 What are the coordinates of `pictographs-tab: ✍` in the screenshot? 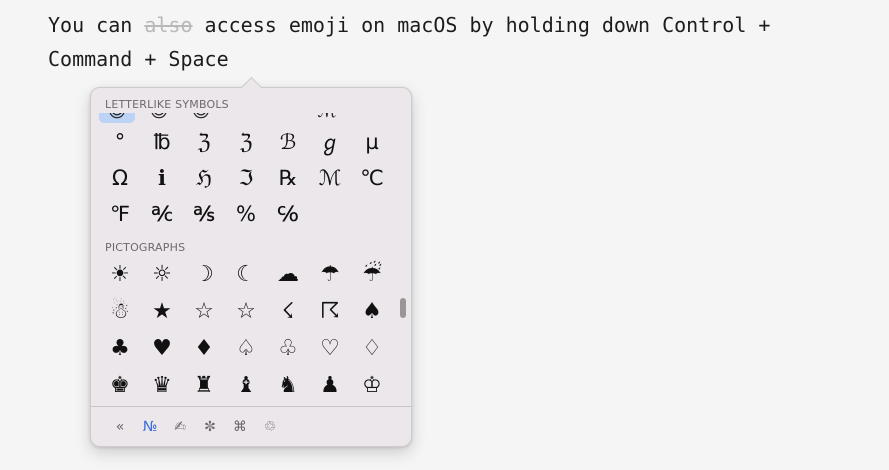 It's located at (180, 427).